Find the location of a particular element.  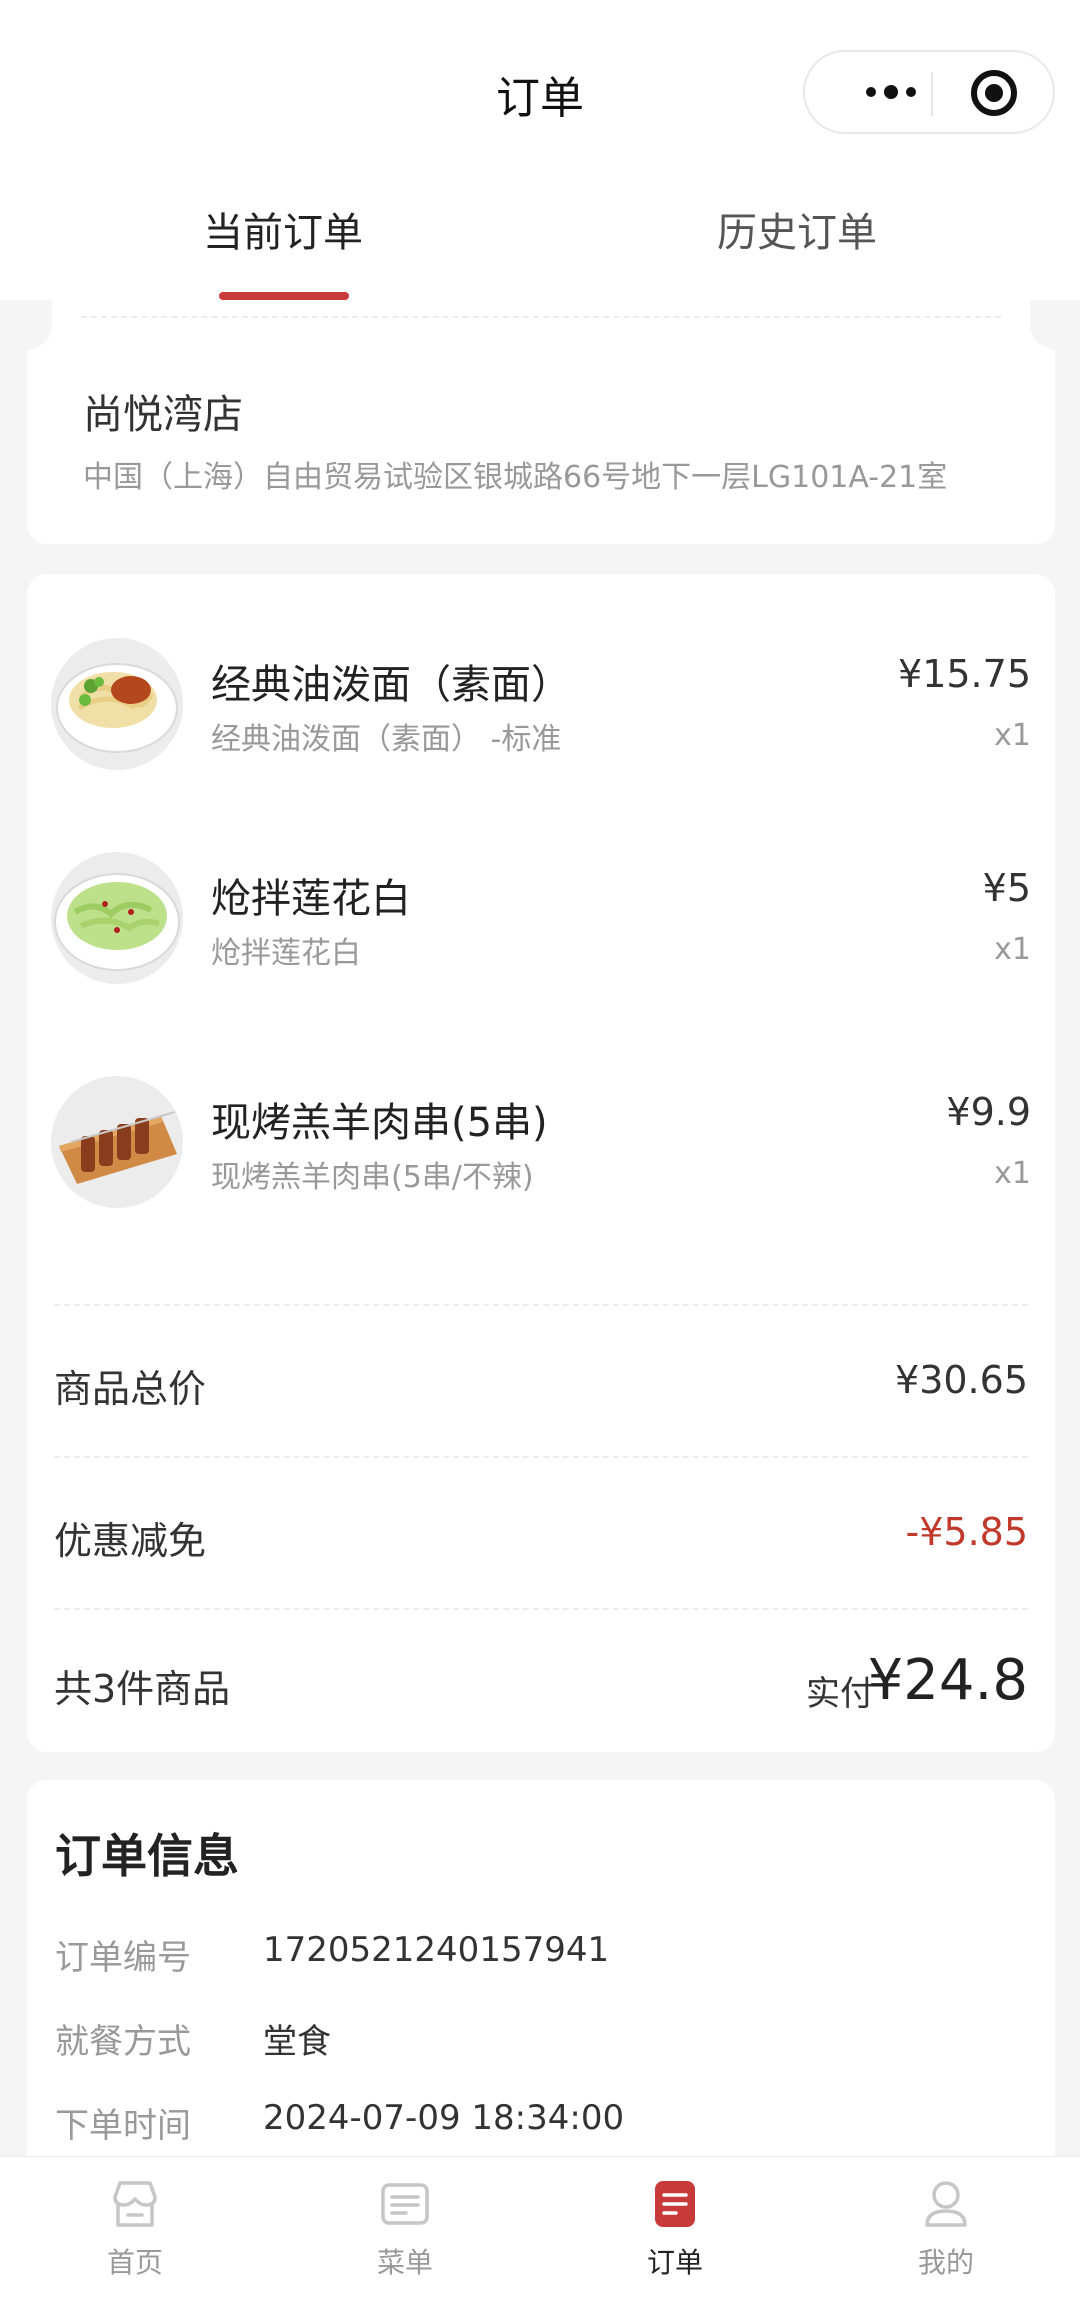

discount-label: 优惠减免 is located at coordinates (130, 1541).